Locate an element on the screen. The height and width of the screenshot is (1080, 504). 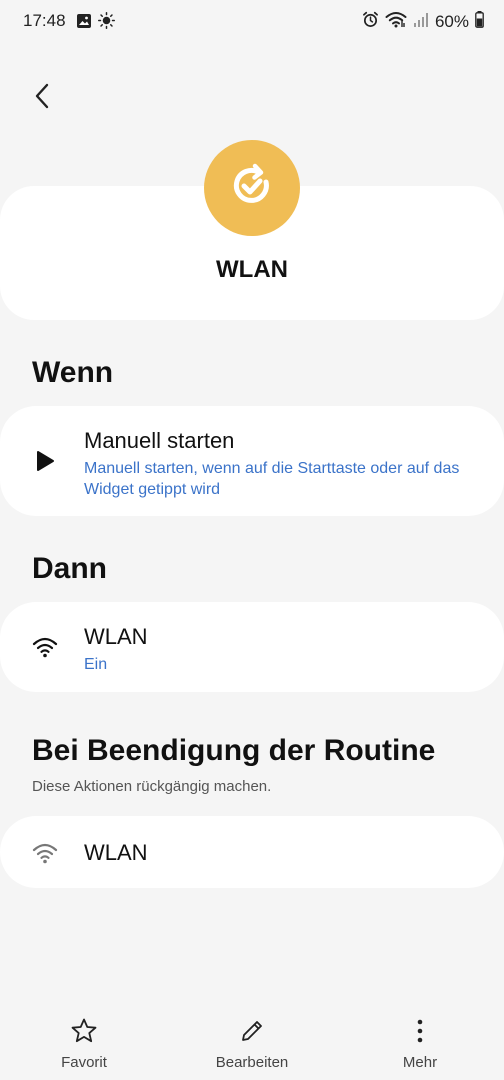
status-right: 60% is located at coordinates (423, 22).